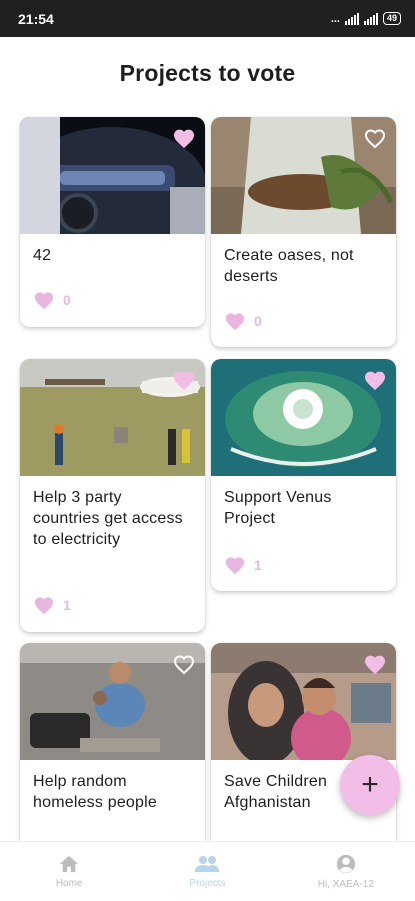 This screenshot has height=901, width=415. I want to click on project-title: Create oases, not deserts, so click(289, 266).